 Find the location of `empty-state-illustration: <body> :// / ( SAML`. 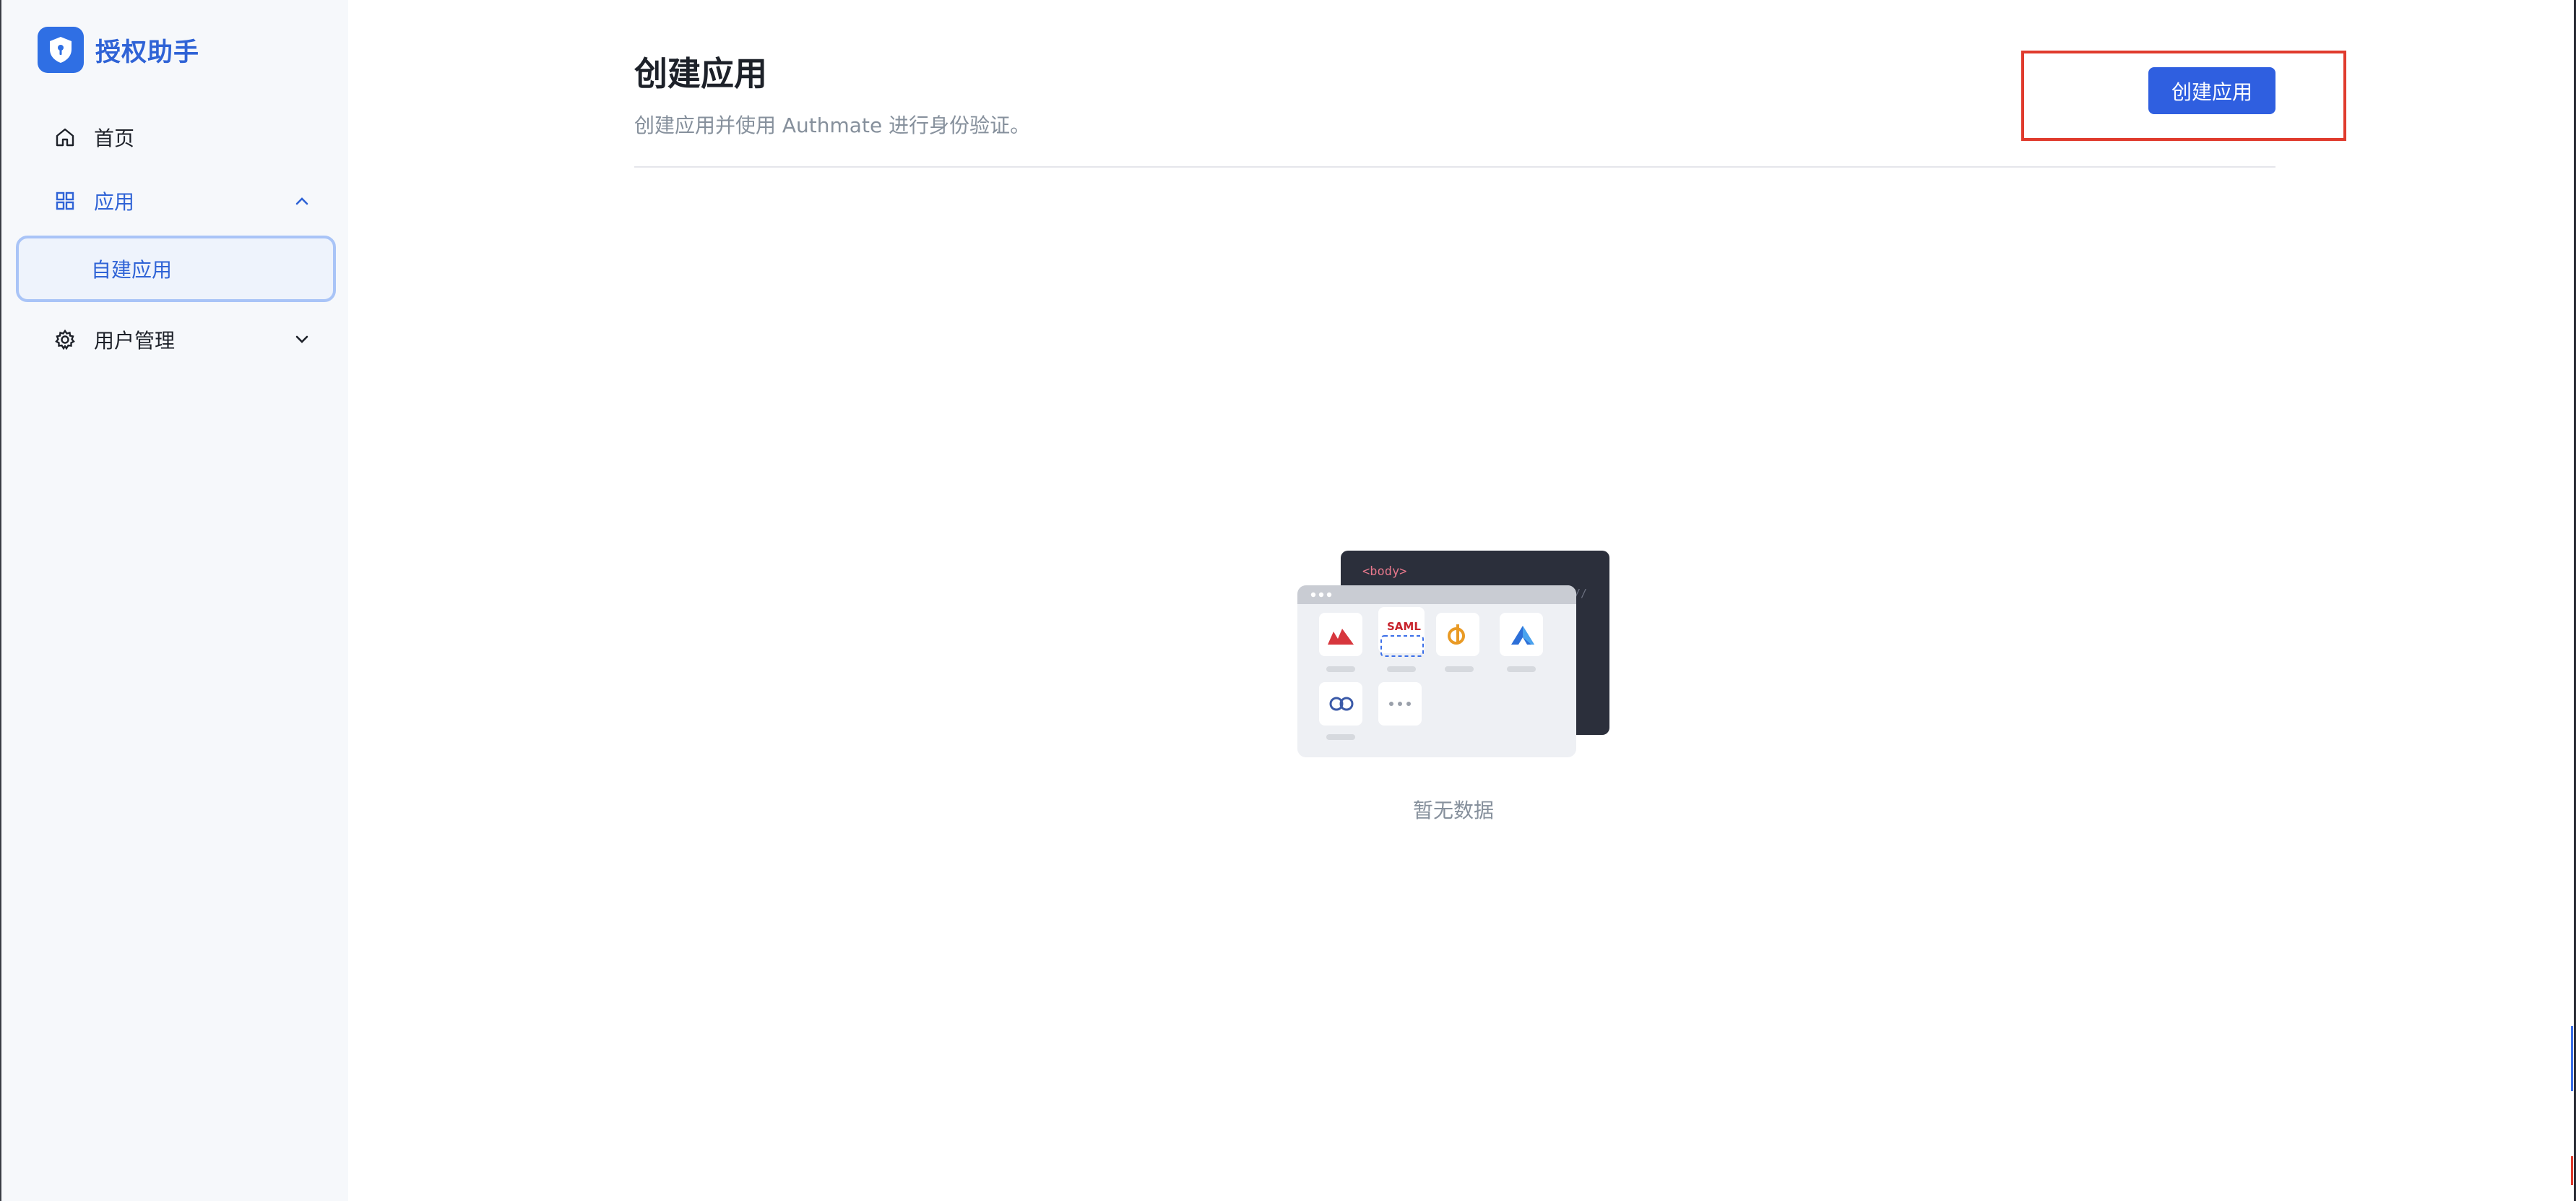

empty-state-illustration: <body> :// / ( SAML is located at coordinates (1453, 654).